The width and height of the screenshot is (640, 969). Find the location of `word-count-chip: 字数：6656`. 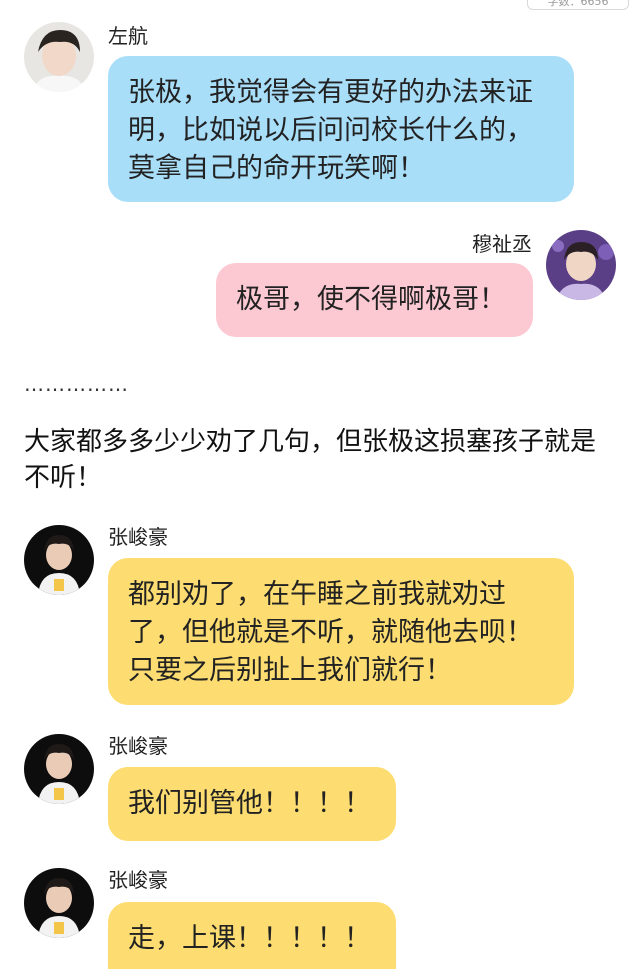

word-count-chip: 字数：6656 is located at coordinates (578, 5).